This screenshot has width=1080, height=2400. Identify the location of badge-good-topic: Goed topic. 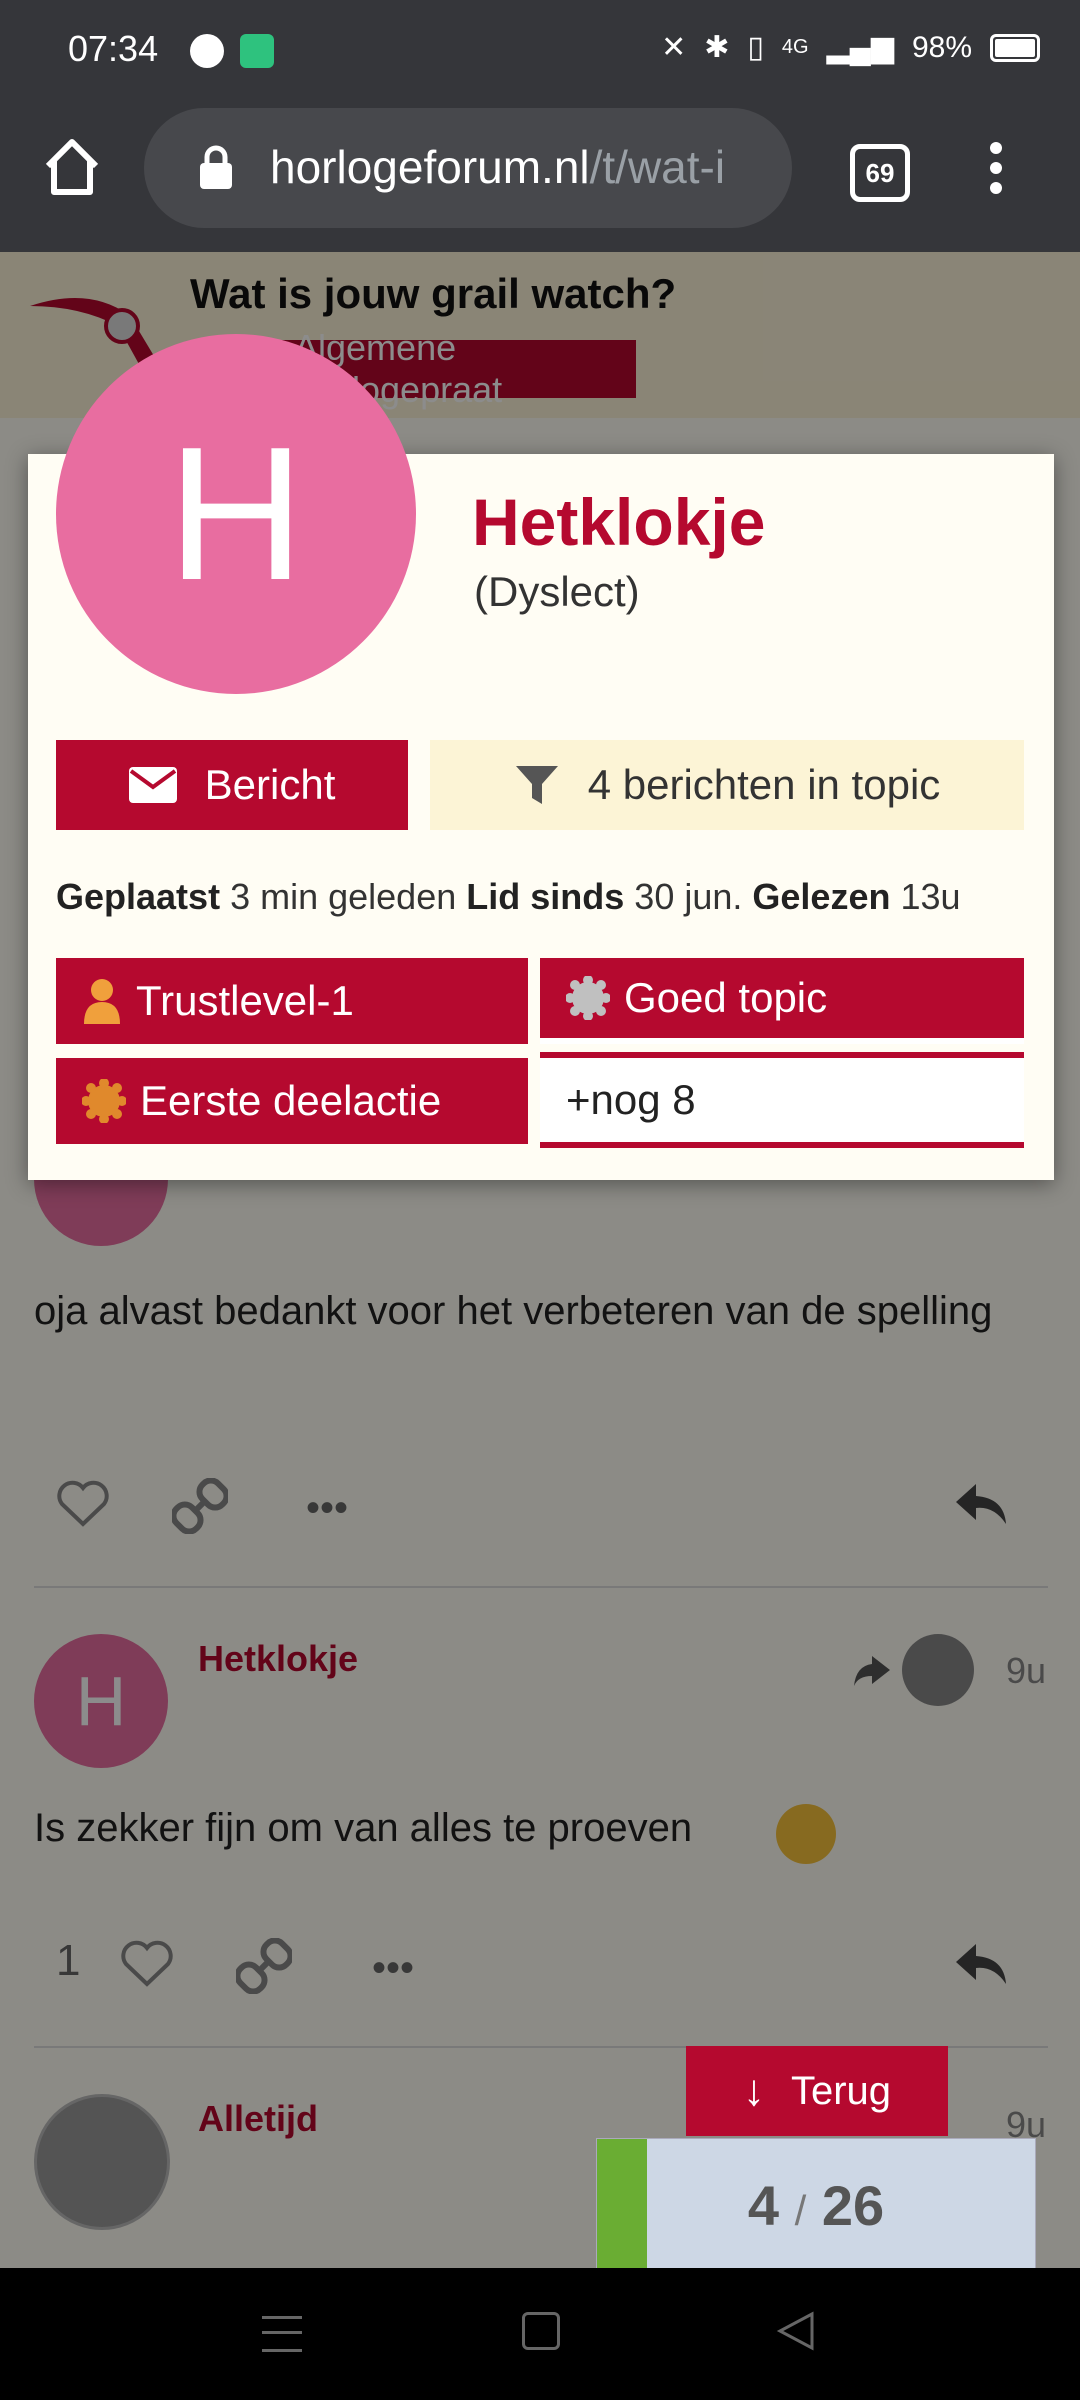
(782, 1001).